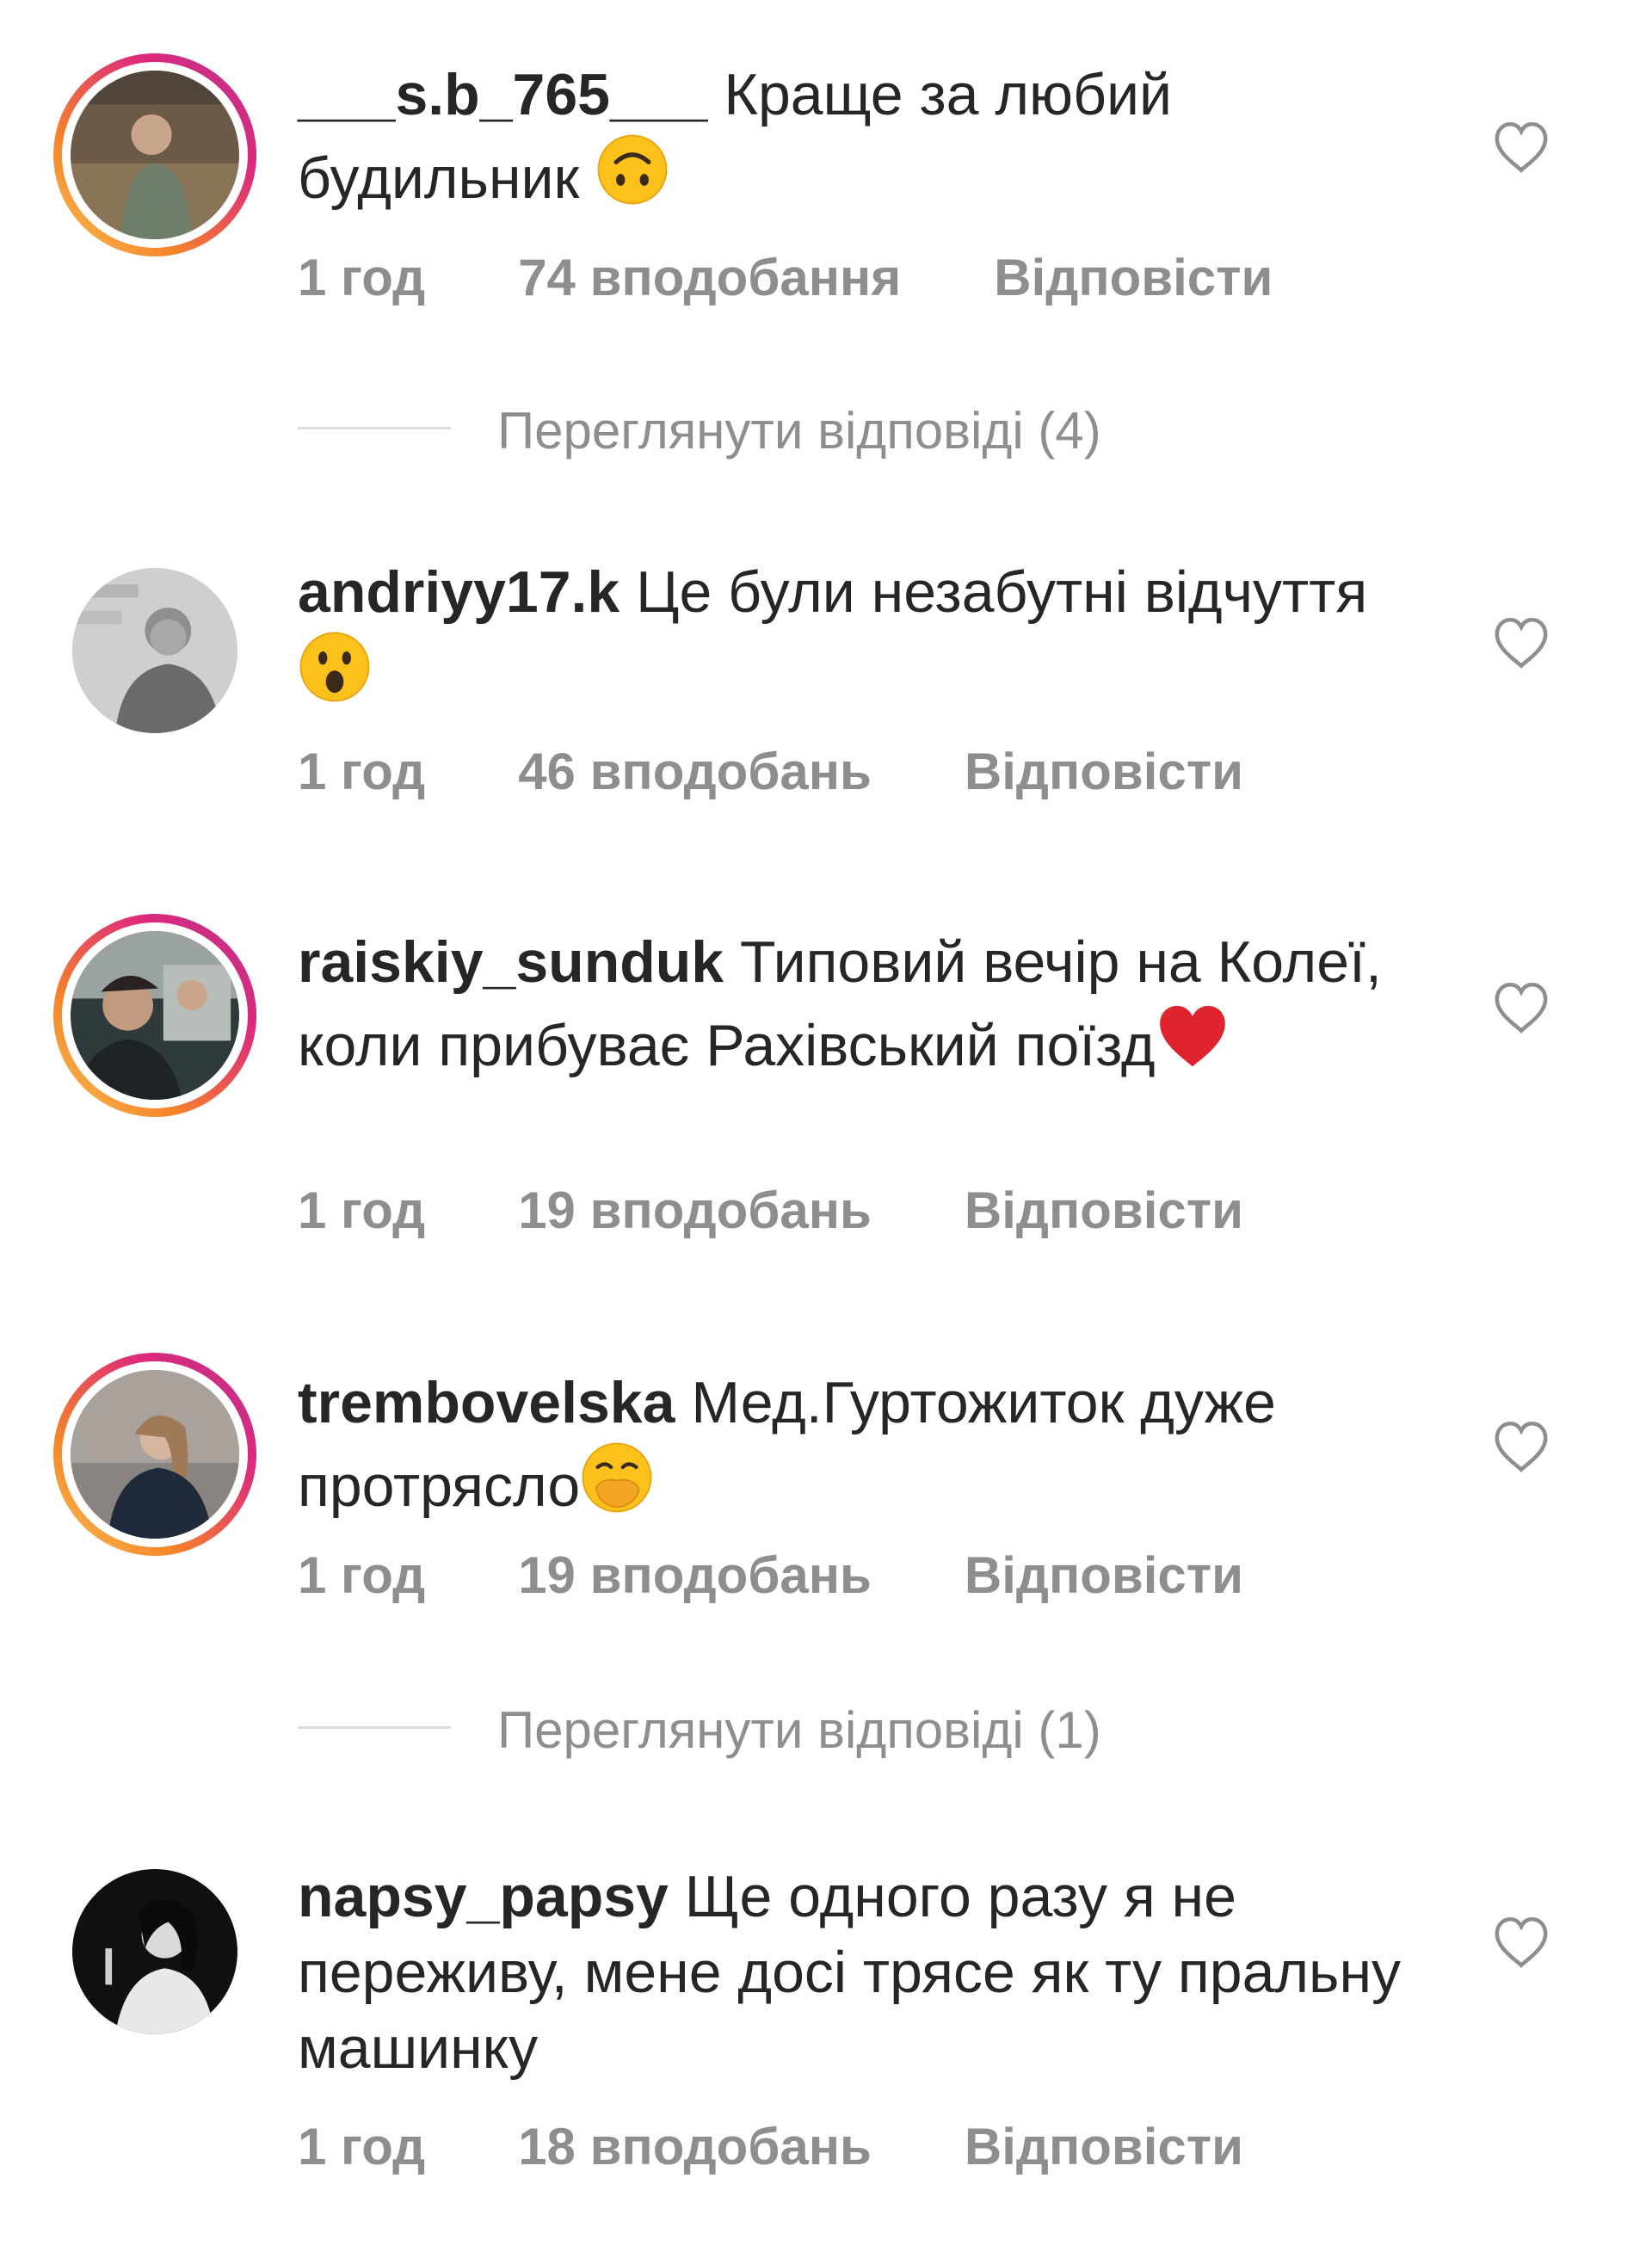 Image resolution: width=1652 pixels, height=2252 pixels. What do you see at coordinates (695, 771) in the screenshot?
I see `comment-likes: 46 вподобань` at bounding box center [695, 771].